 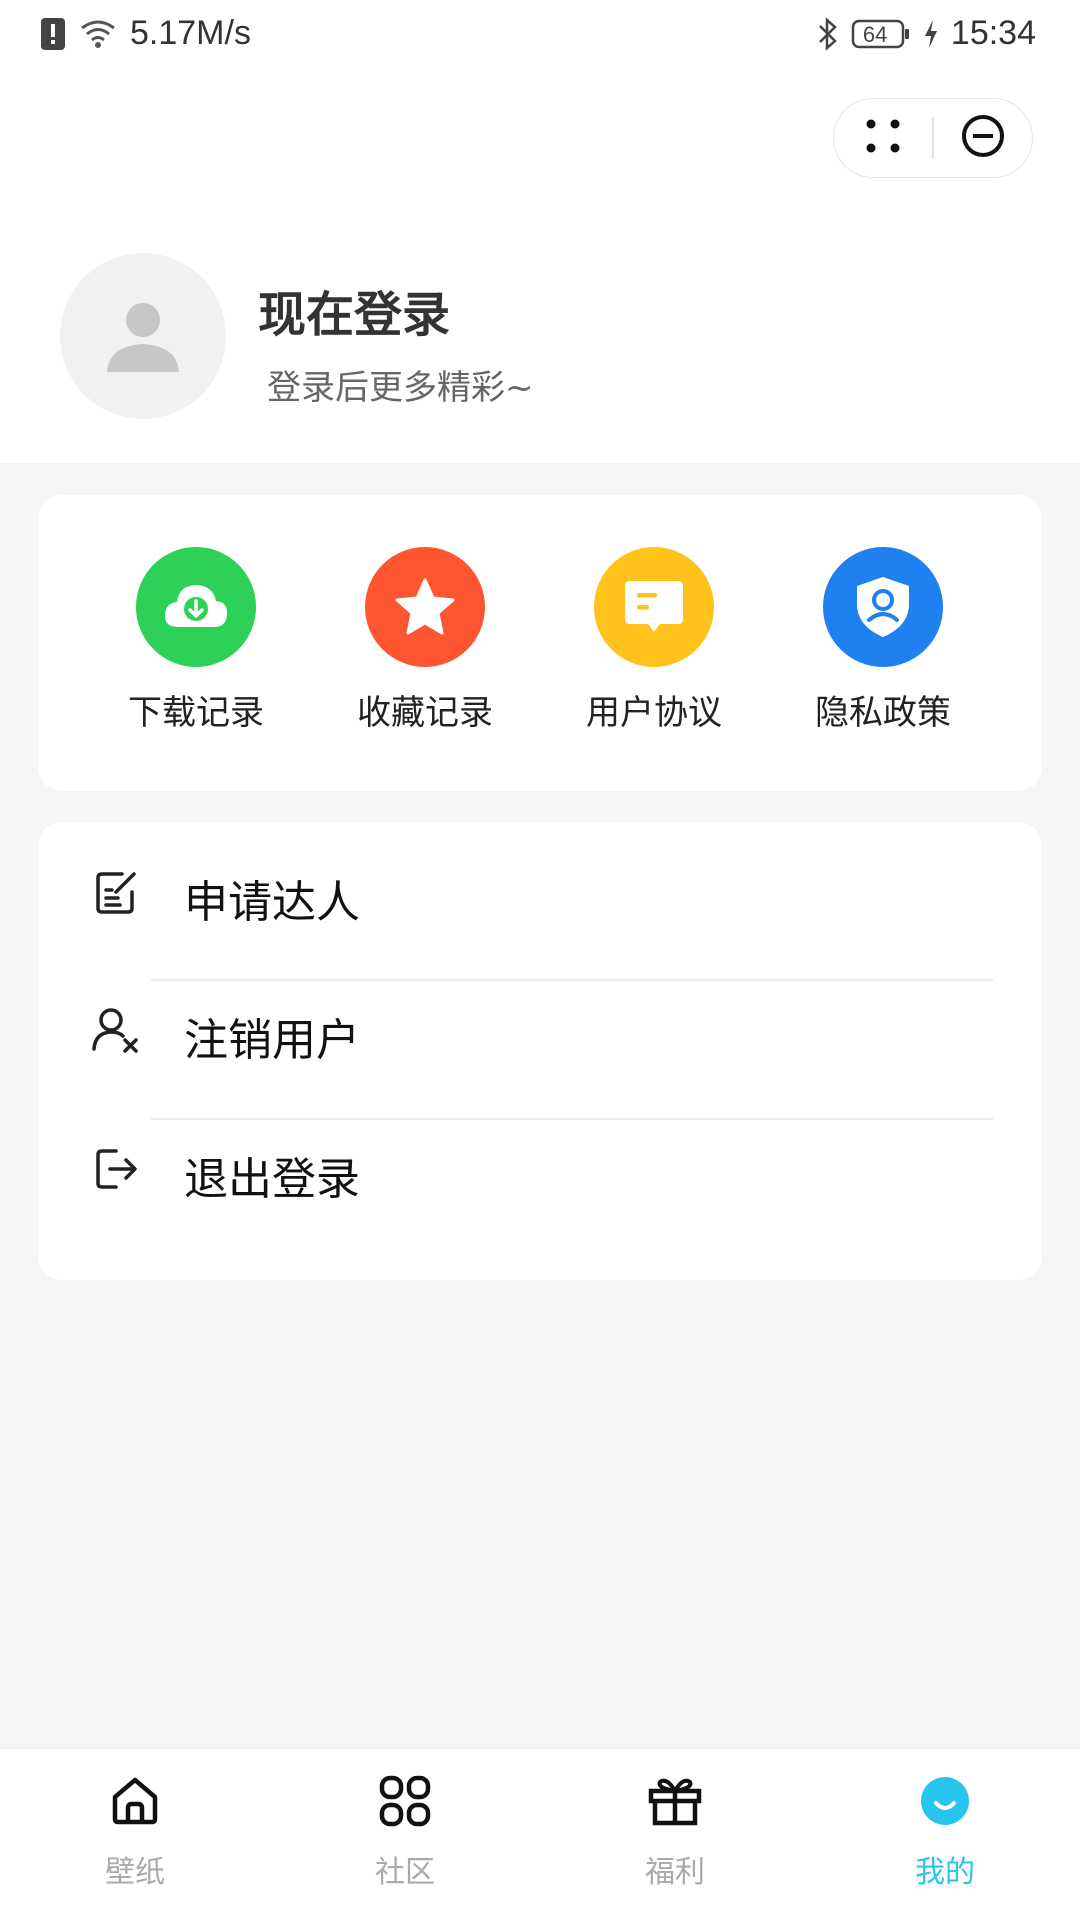 I want to click on grid-icon, so click(x=405, y=1801).